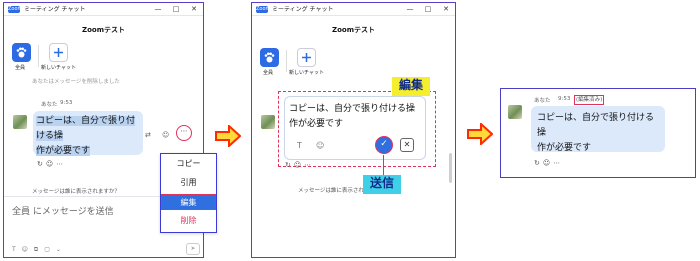  What do you see at coordinates (383, 166) in the screenshot?
I see `send-callout-line` at bounding box center [383, 166].